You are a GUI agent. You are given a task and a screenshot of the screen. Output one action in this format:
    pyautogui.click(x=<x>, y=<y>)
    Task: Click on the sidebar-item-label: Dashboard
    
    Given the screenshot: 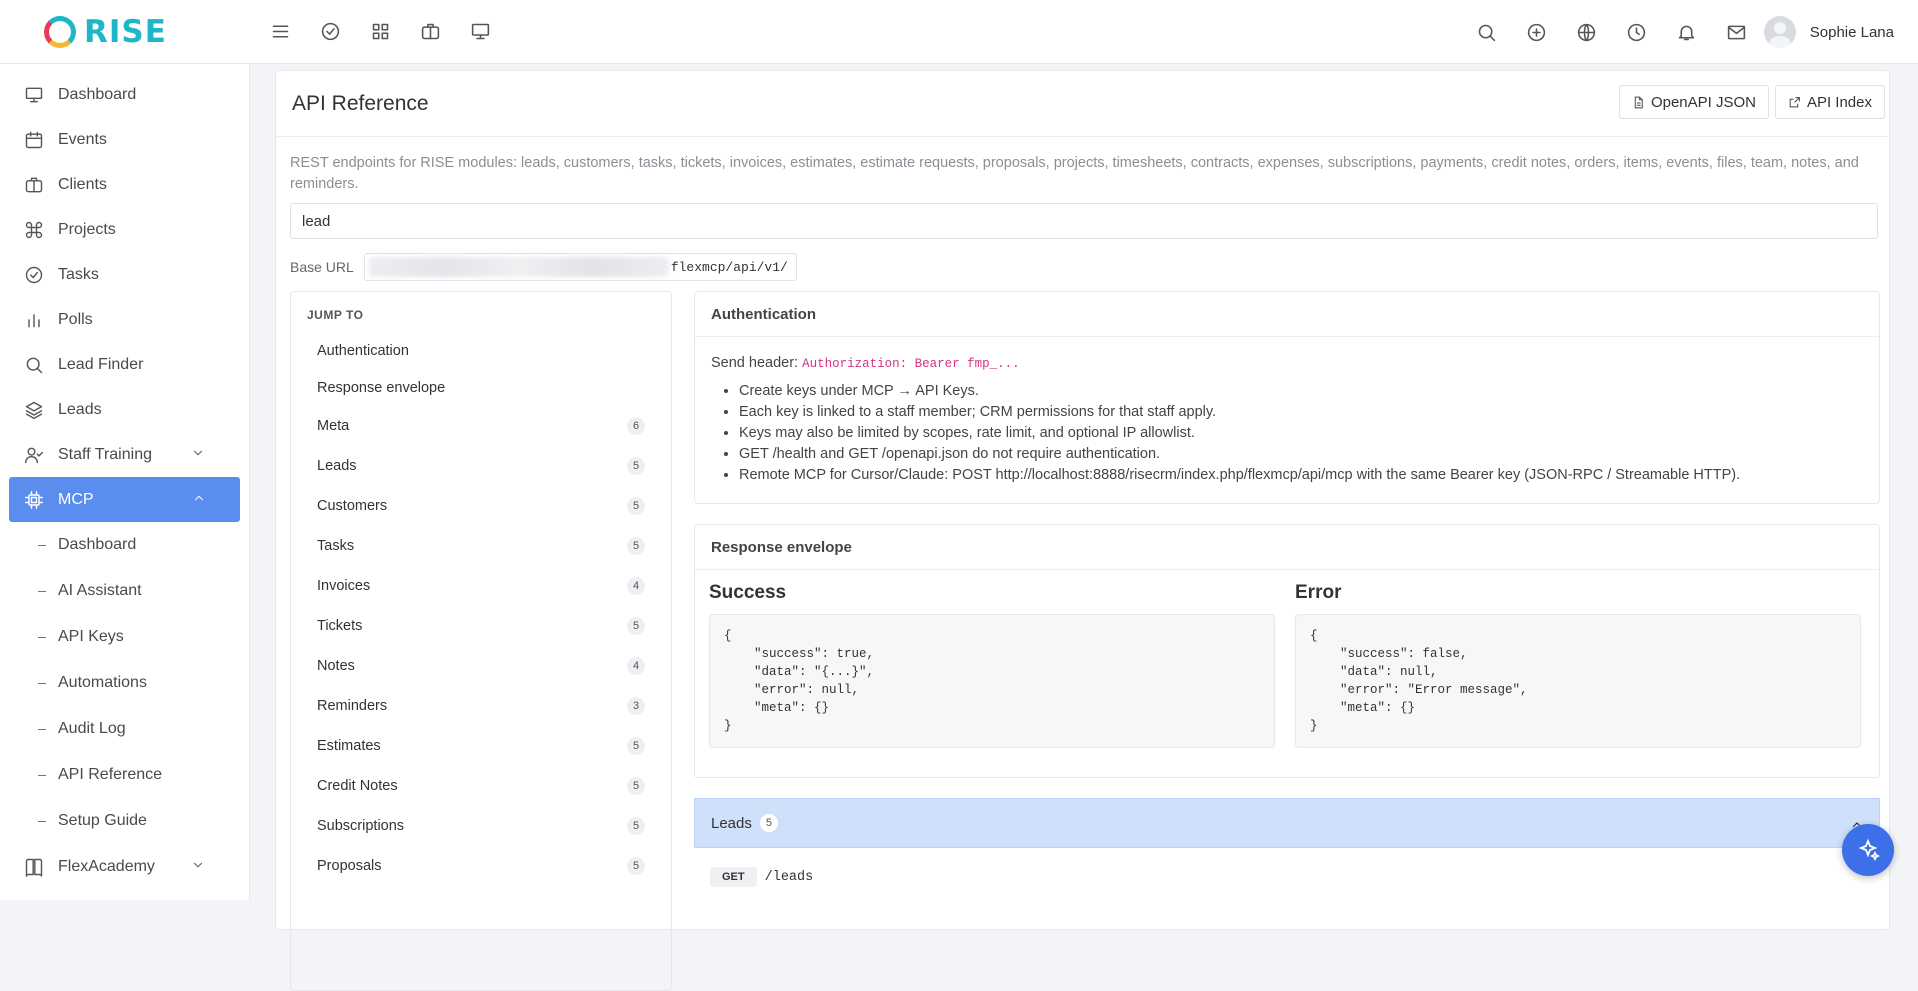 What is the action you would take?
    pyautogui.click(x=97, y=94)
    